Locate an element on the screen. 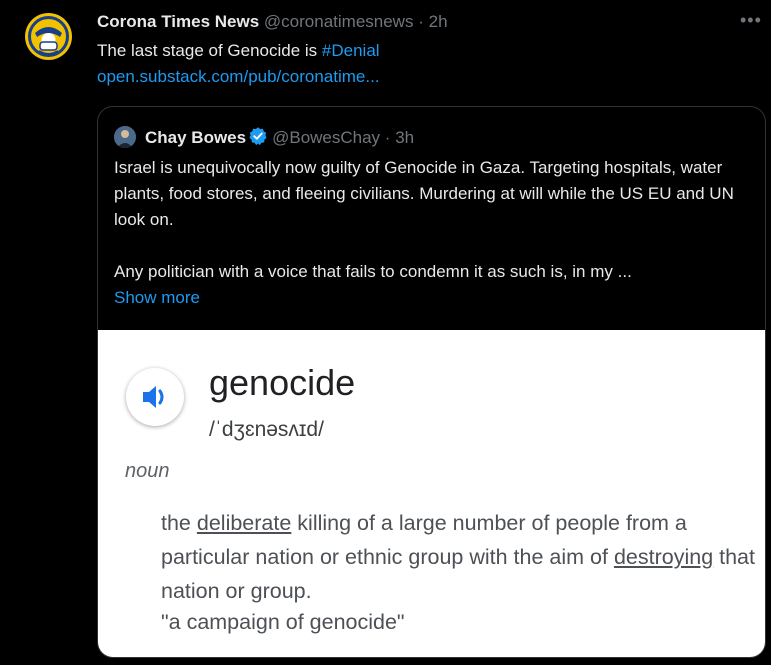 The width and height of the screenshot is (771, 665). hashtag-link: #Denial is located at coordinates (351, 50).